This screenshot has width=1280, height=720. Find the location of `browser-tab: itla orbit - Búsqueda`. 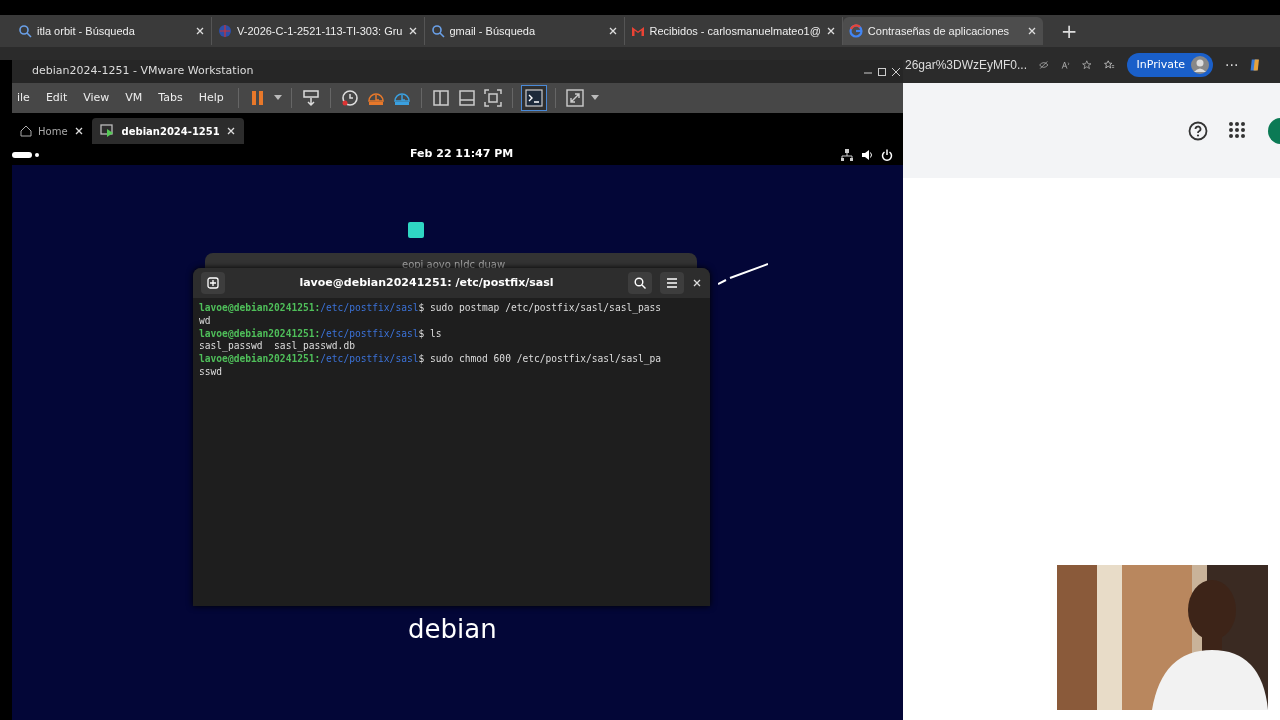

browser-tab: itla orbit - Búsqueda is located at coordinates (112, 31).